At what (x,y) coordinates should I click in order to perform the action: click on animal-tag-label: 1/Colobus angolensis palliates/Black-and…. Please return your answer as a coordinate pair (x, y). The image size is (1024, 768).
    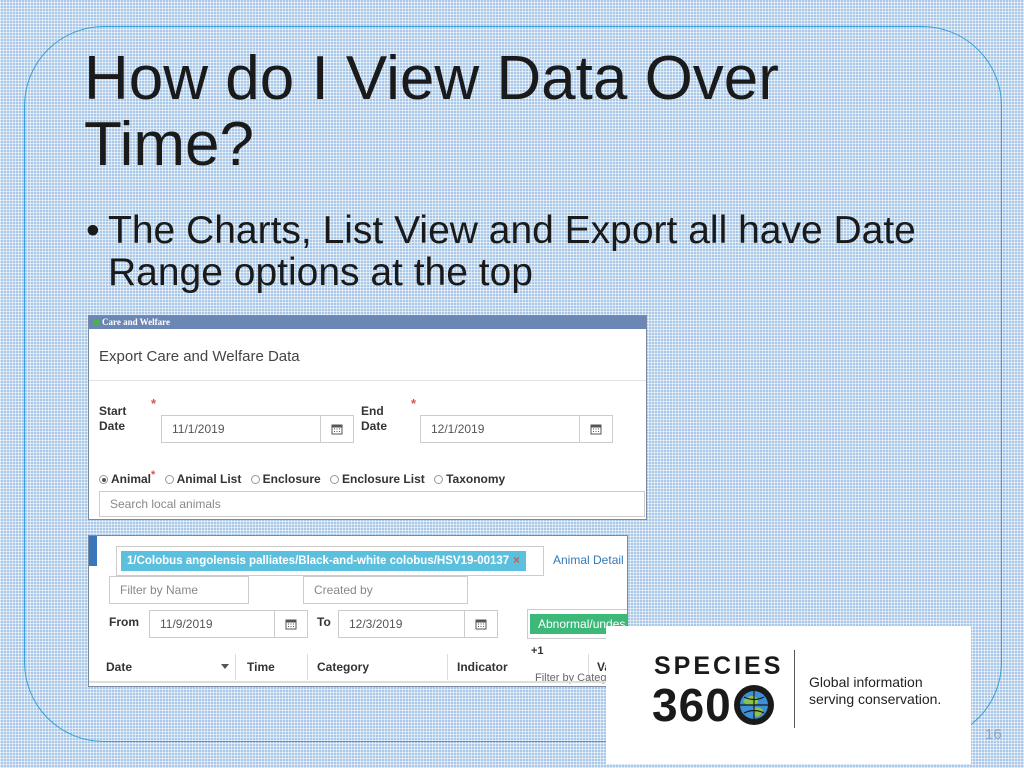
    Looking at the image, I should click on (318, 561).